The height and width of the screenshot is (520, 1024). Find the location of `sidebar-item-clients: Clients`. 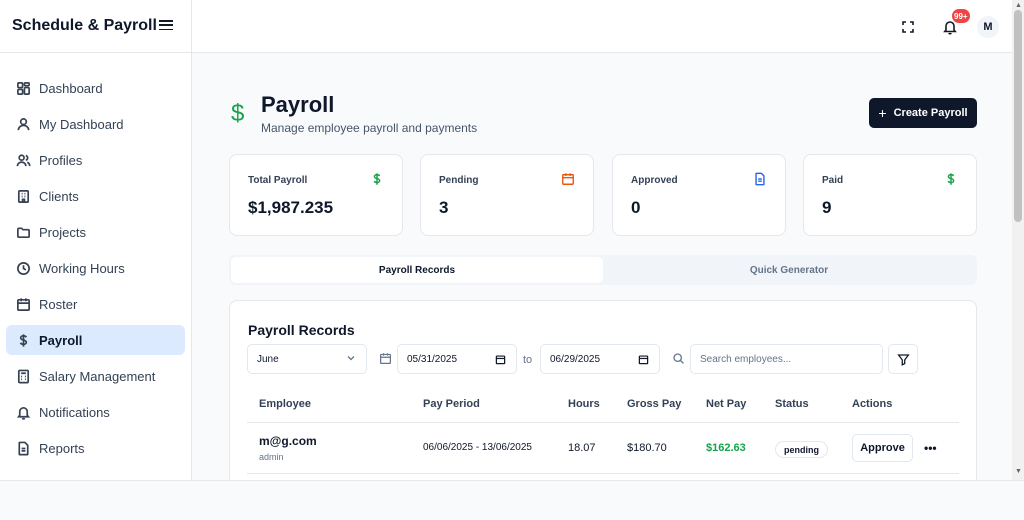

sidebar-item-clients: Clients is located at coordinates (95, 196).